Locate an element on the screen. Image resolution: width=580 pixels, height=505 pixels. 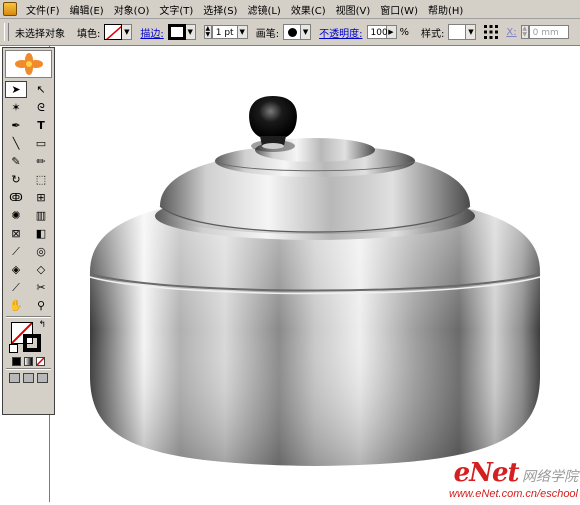
brush-dot-icon is located at coordinates (292, 32).